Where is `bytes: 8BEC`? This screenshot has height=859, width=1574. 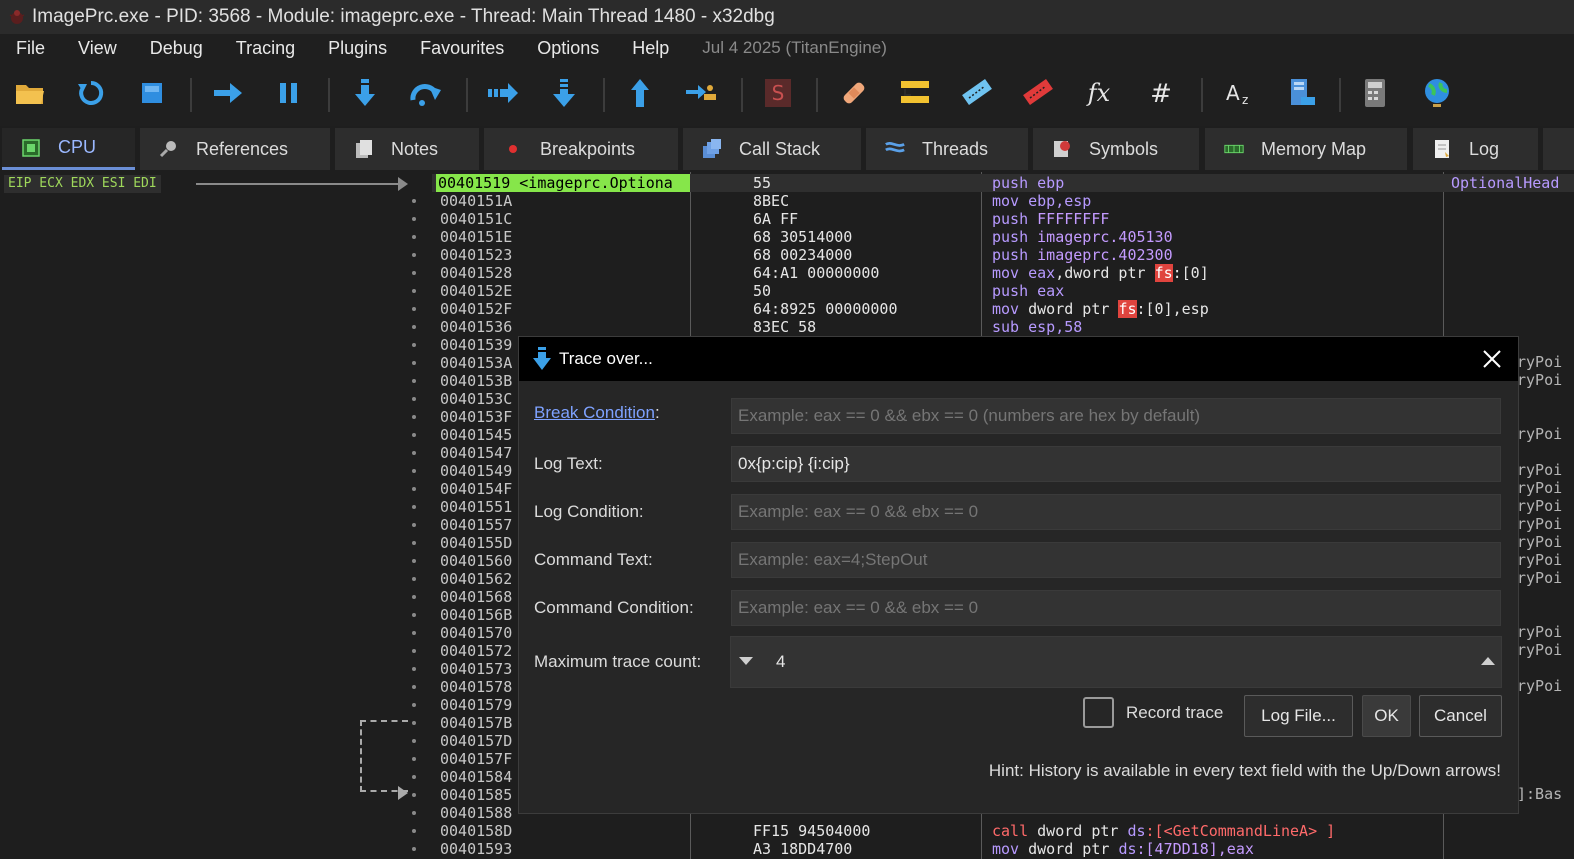 bytes: 8BEC is located at coordinates (771, 201).